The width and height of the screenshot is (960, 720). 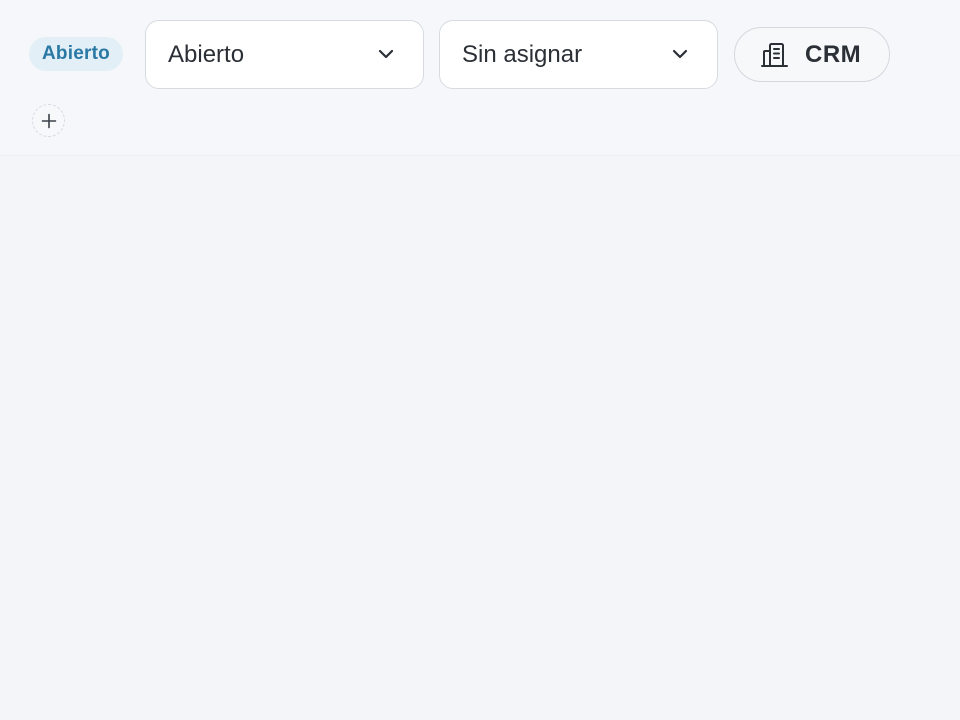 What do you see at coordinates (833, 54) in the screenshot?
I see `crm-button-label: CRM` at bounding box center [833, 54].